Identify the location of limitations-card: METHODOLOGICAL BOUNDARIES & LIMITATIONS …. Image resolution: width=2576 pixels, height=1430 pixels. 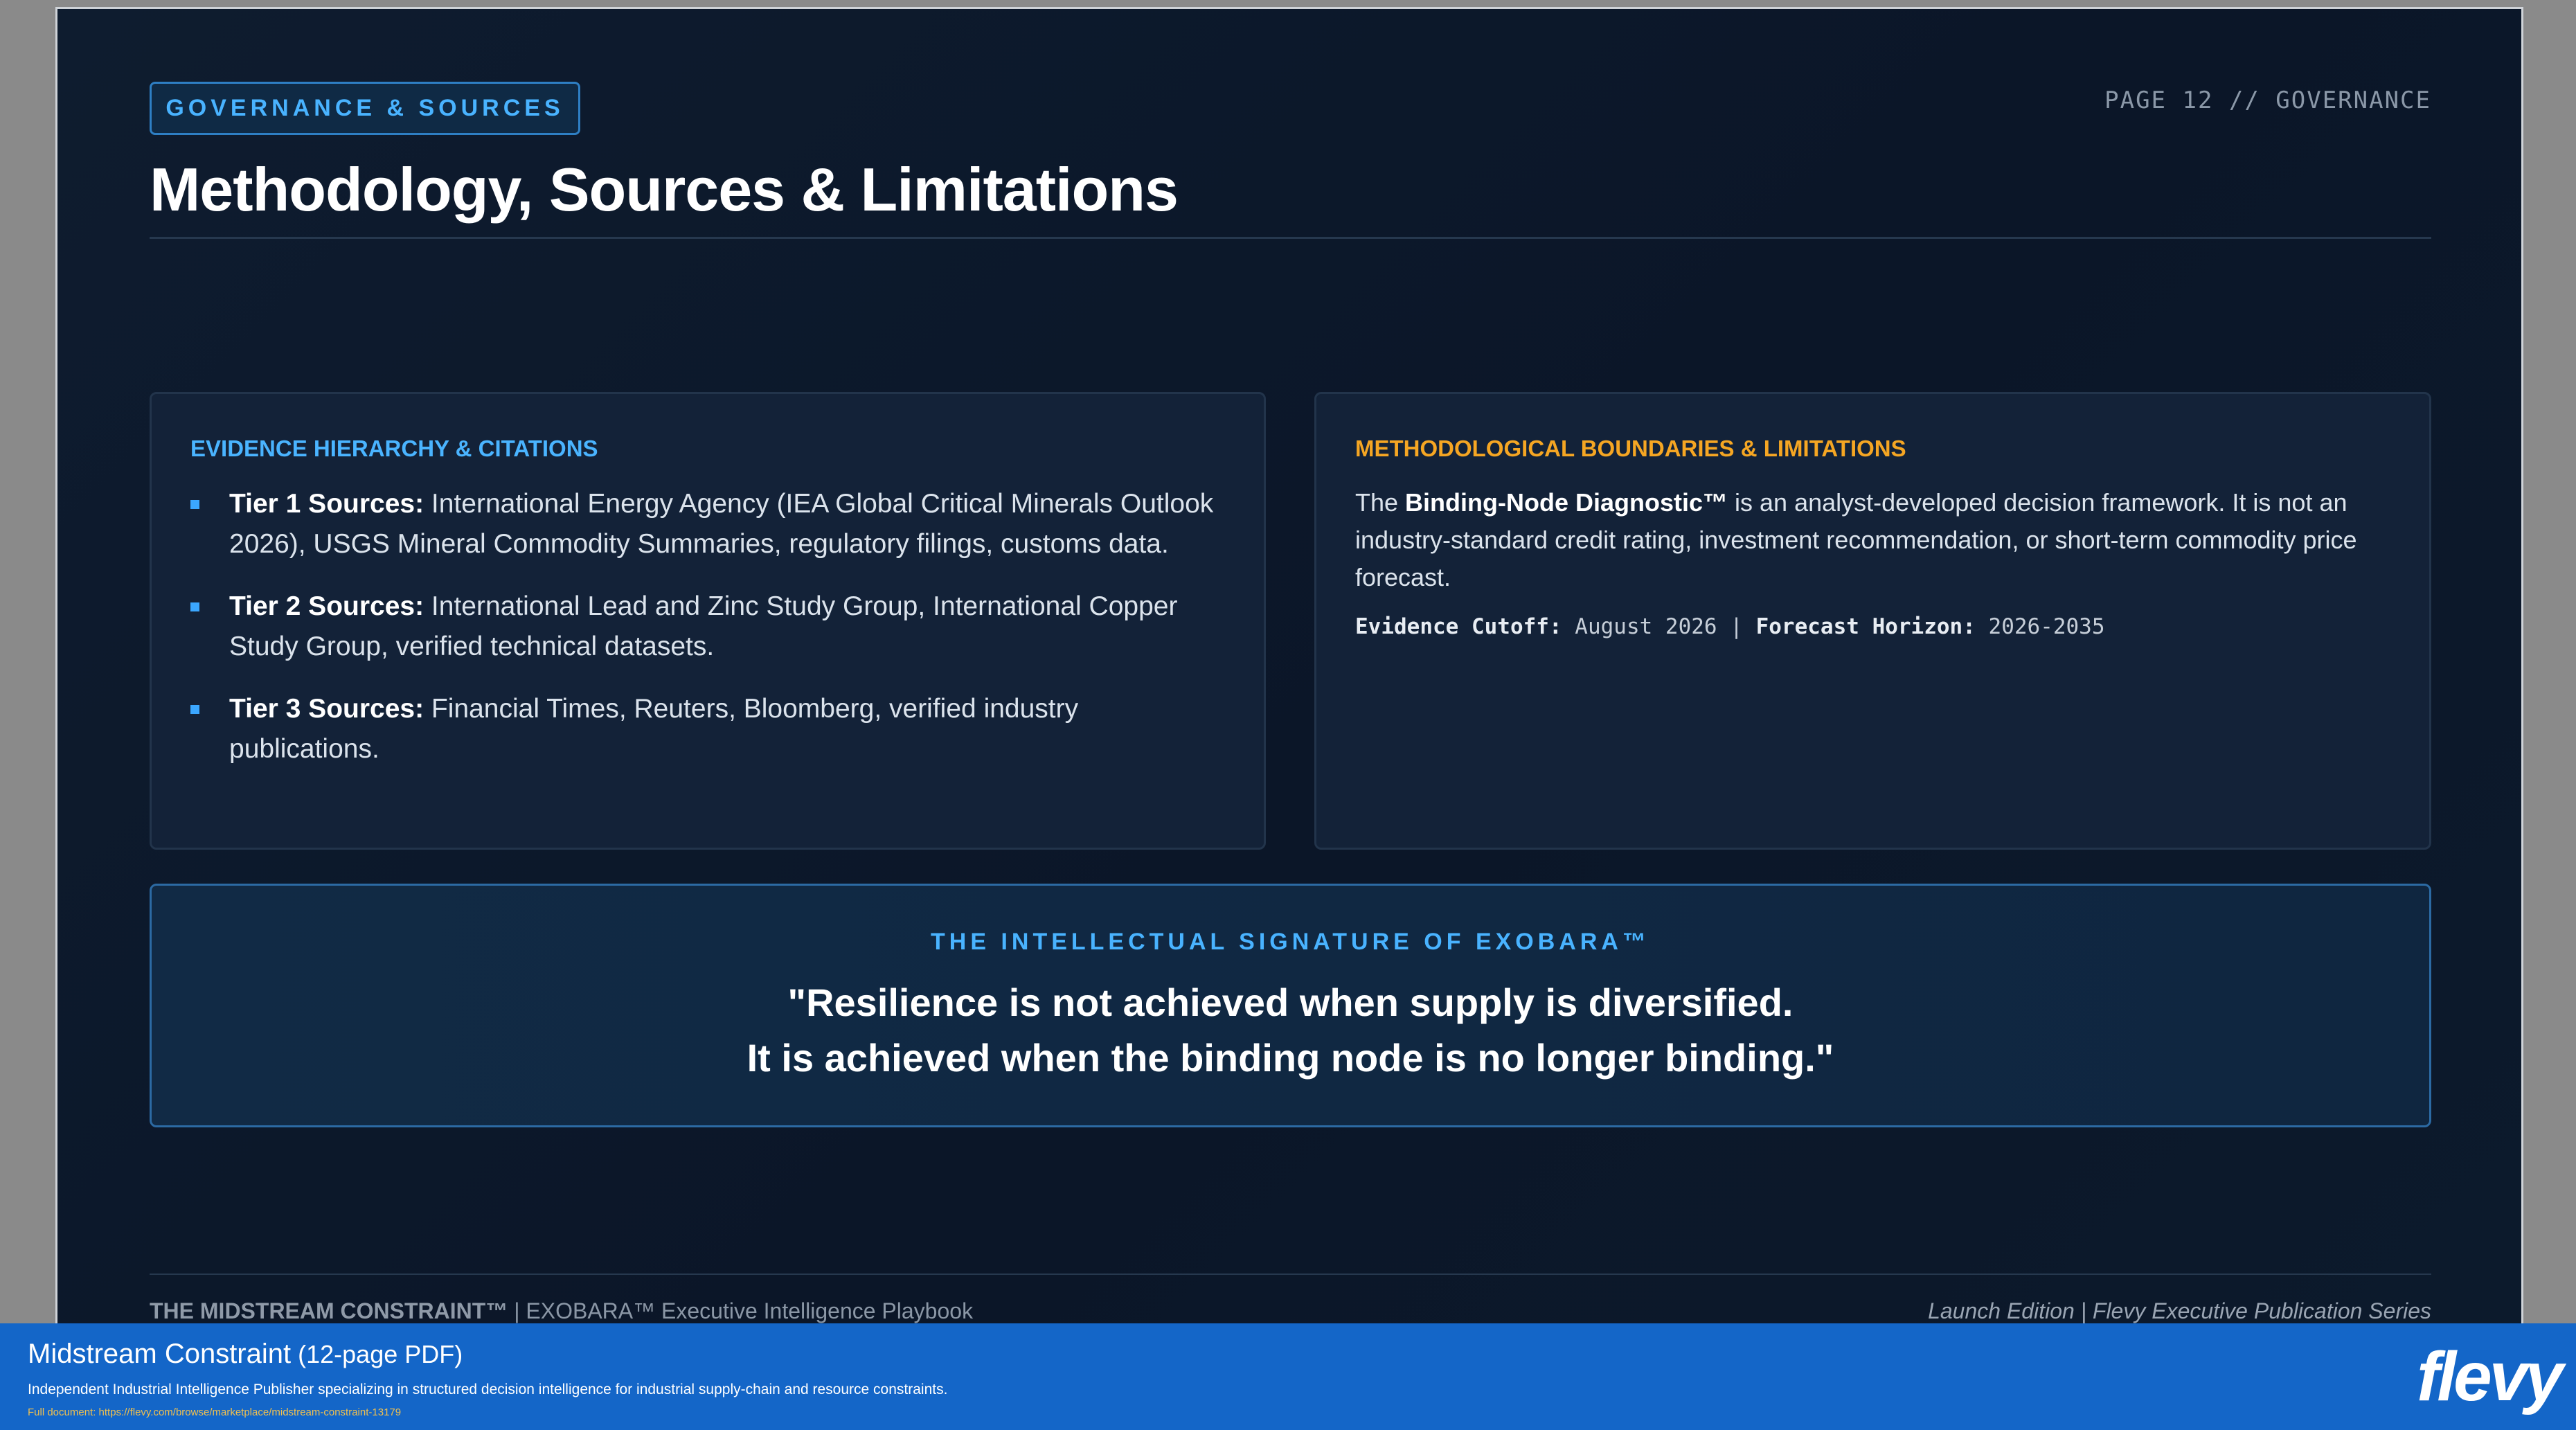
(1873, 621).